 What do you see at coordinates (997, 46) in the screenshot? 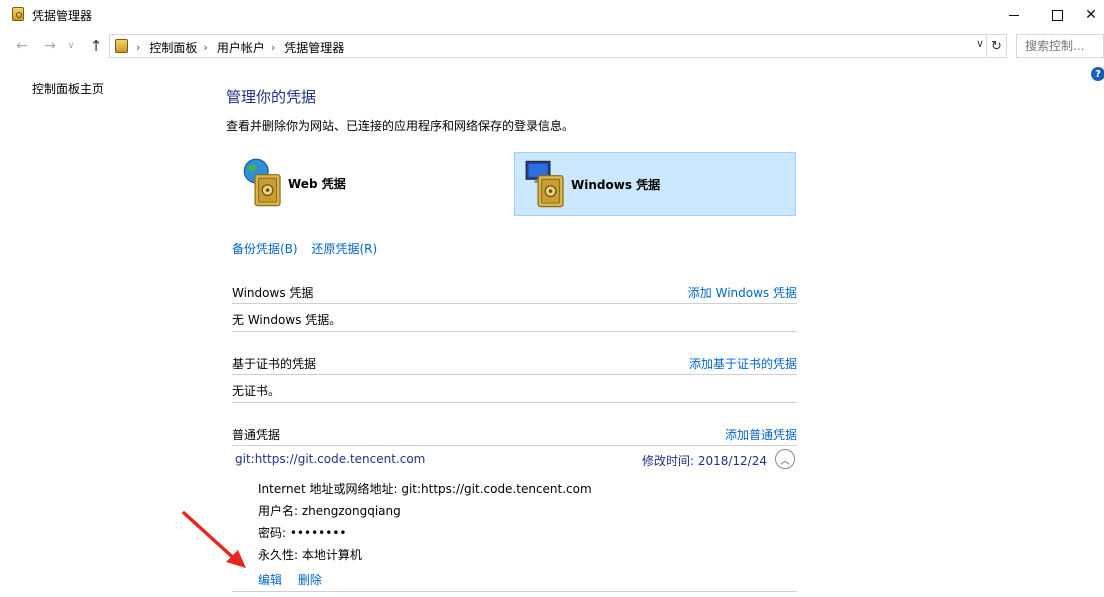
I see `refresh-icon: ↻` at bounding box center [997, 46].